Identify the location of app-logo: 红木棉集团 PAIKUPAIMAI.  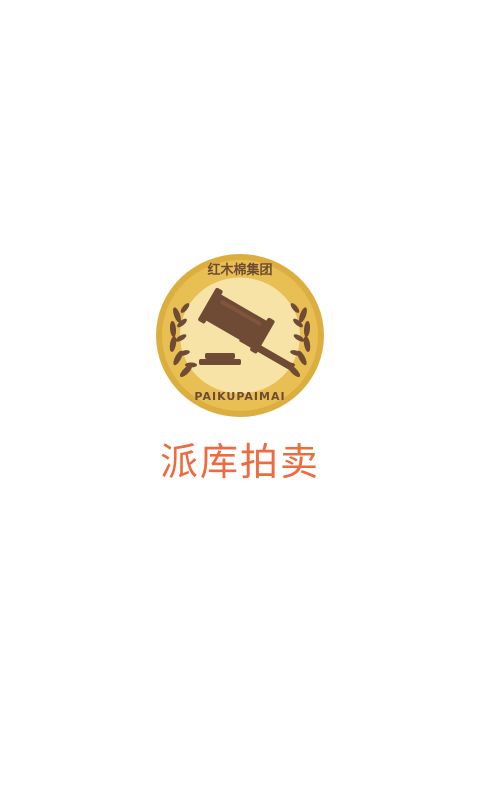
(240, 335).